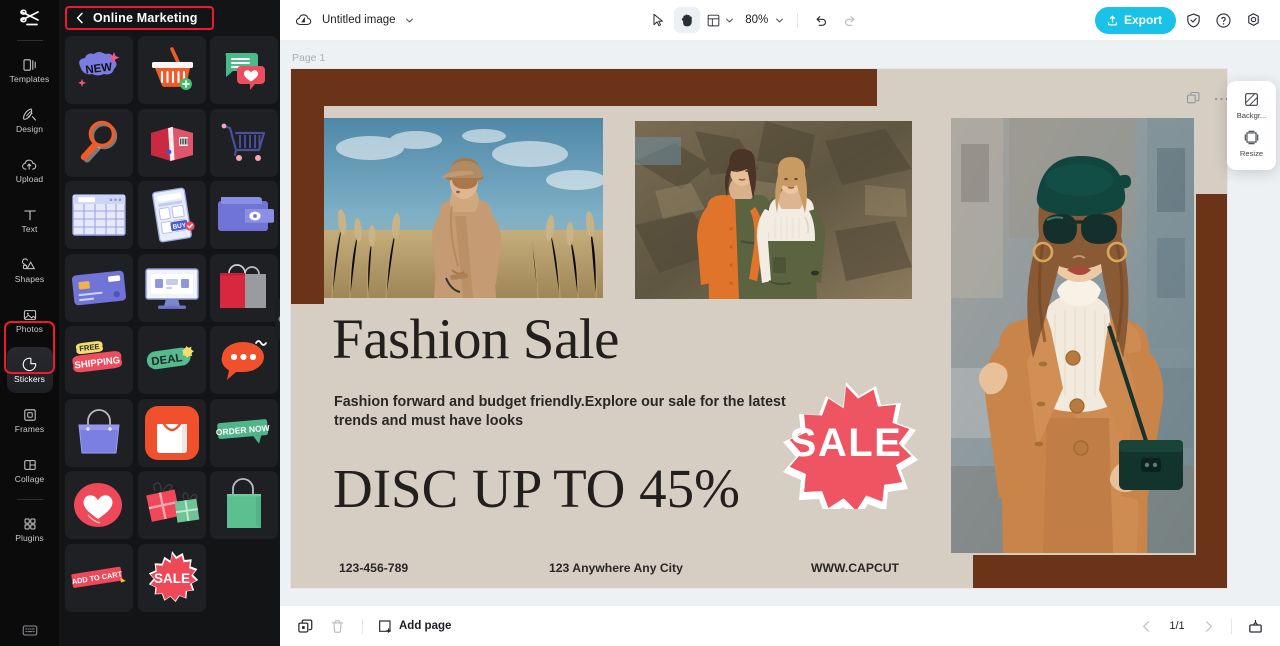  Describe the element at coordinates (244, 70) in the screenshot. I see `sticker-chat-bubbles-heart` at that location.